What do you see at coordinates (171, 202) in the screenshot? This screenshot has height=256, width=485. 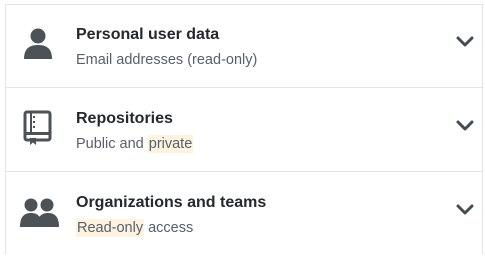 I see `permission-title: Organizations and teams` at bounding box center [171, 202].